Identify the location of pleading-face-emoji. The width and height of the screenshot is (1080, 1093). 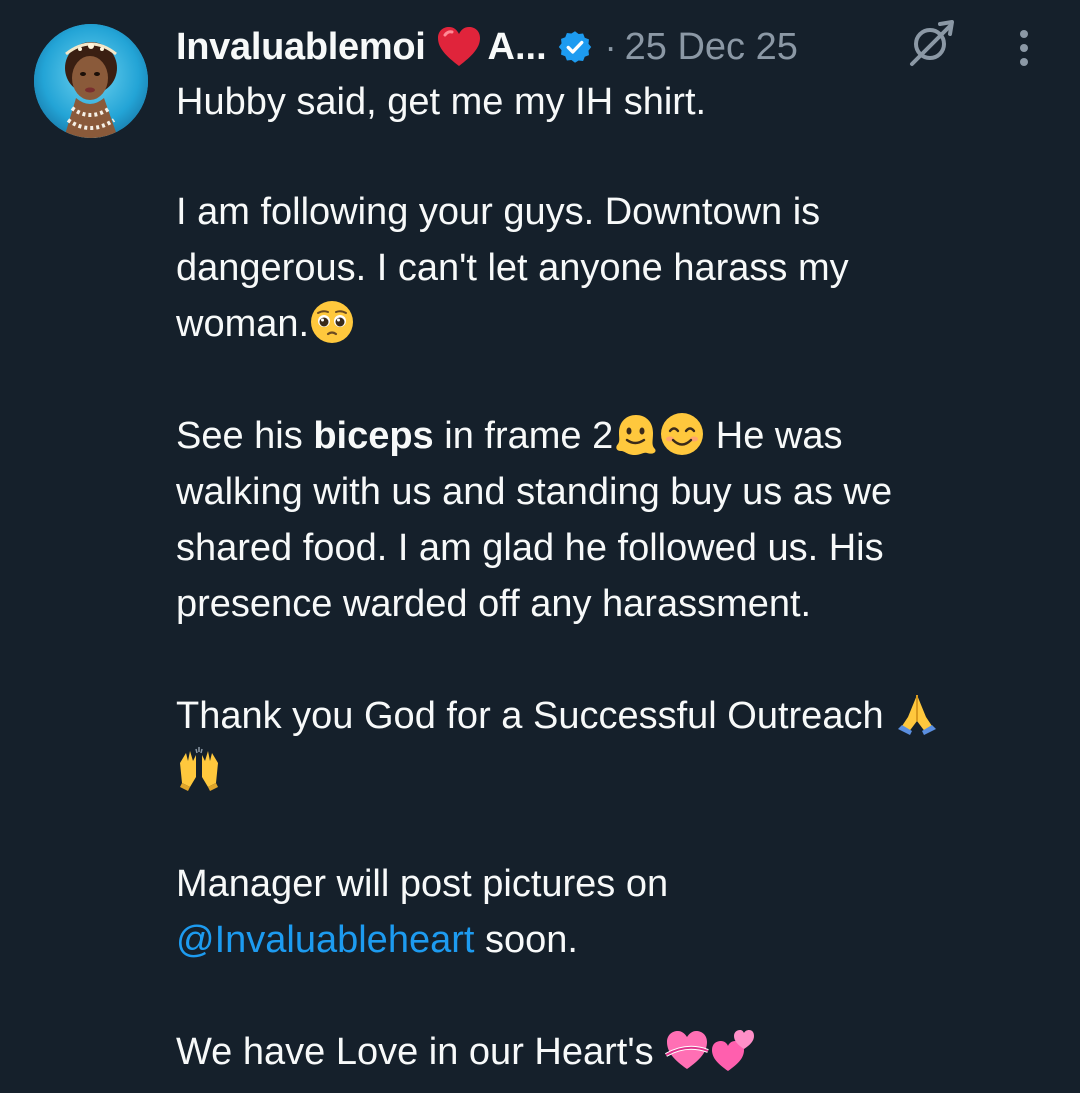
(332, 322).